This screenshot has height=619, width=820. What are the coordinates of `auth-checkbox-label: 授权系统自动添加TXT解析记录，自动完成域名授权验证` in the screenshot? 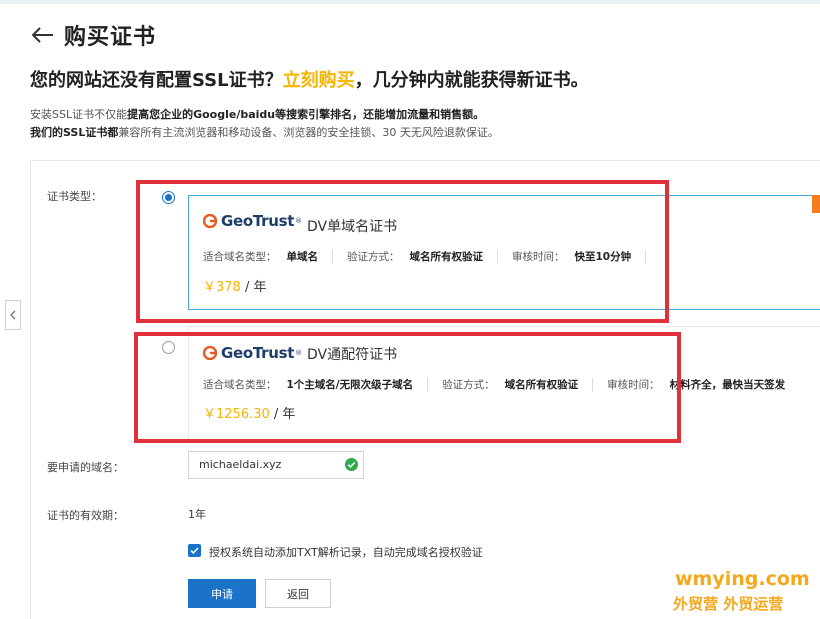 It's located at (346, 552).